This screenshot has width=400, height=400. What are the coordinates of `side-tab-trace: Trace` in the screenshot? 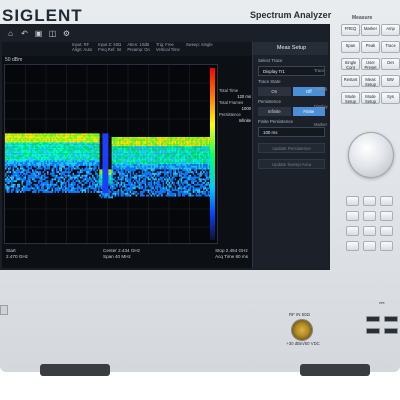 It's located at (319, 70).